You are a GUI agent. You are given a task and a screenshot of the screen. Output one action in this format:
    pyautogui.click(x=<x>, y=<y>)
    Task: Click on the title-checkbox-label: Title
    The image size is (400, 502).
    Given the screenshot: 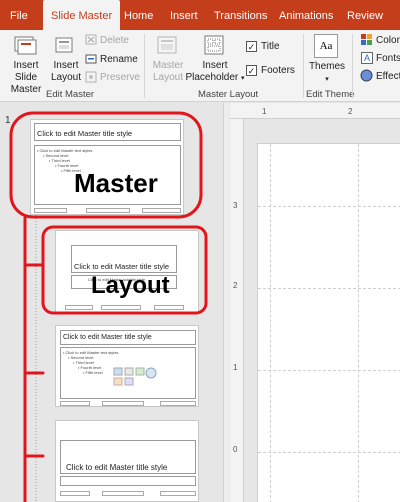 What is the action you would take?
    pyautogui.click(x=270, y=46)
    